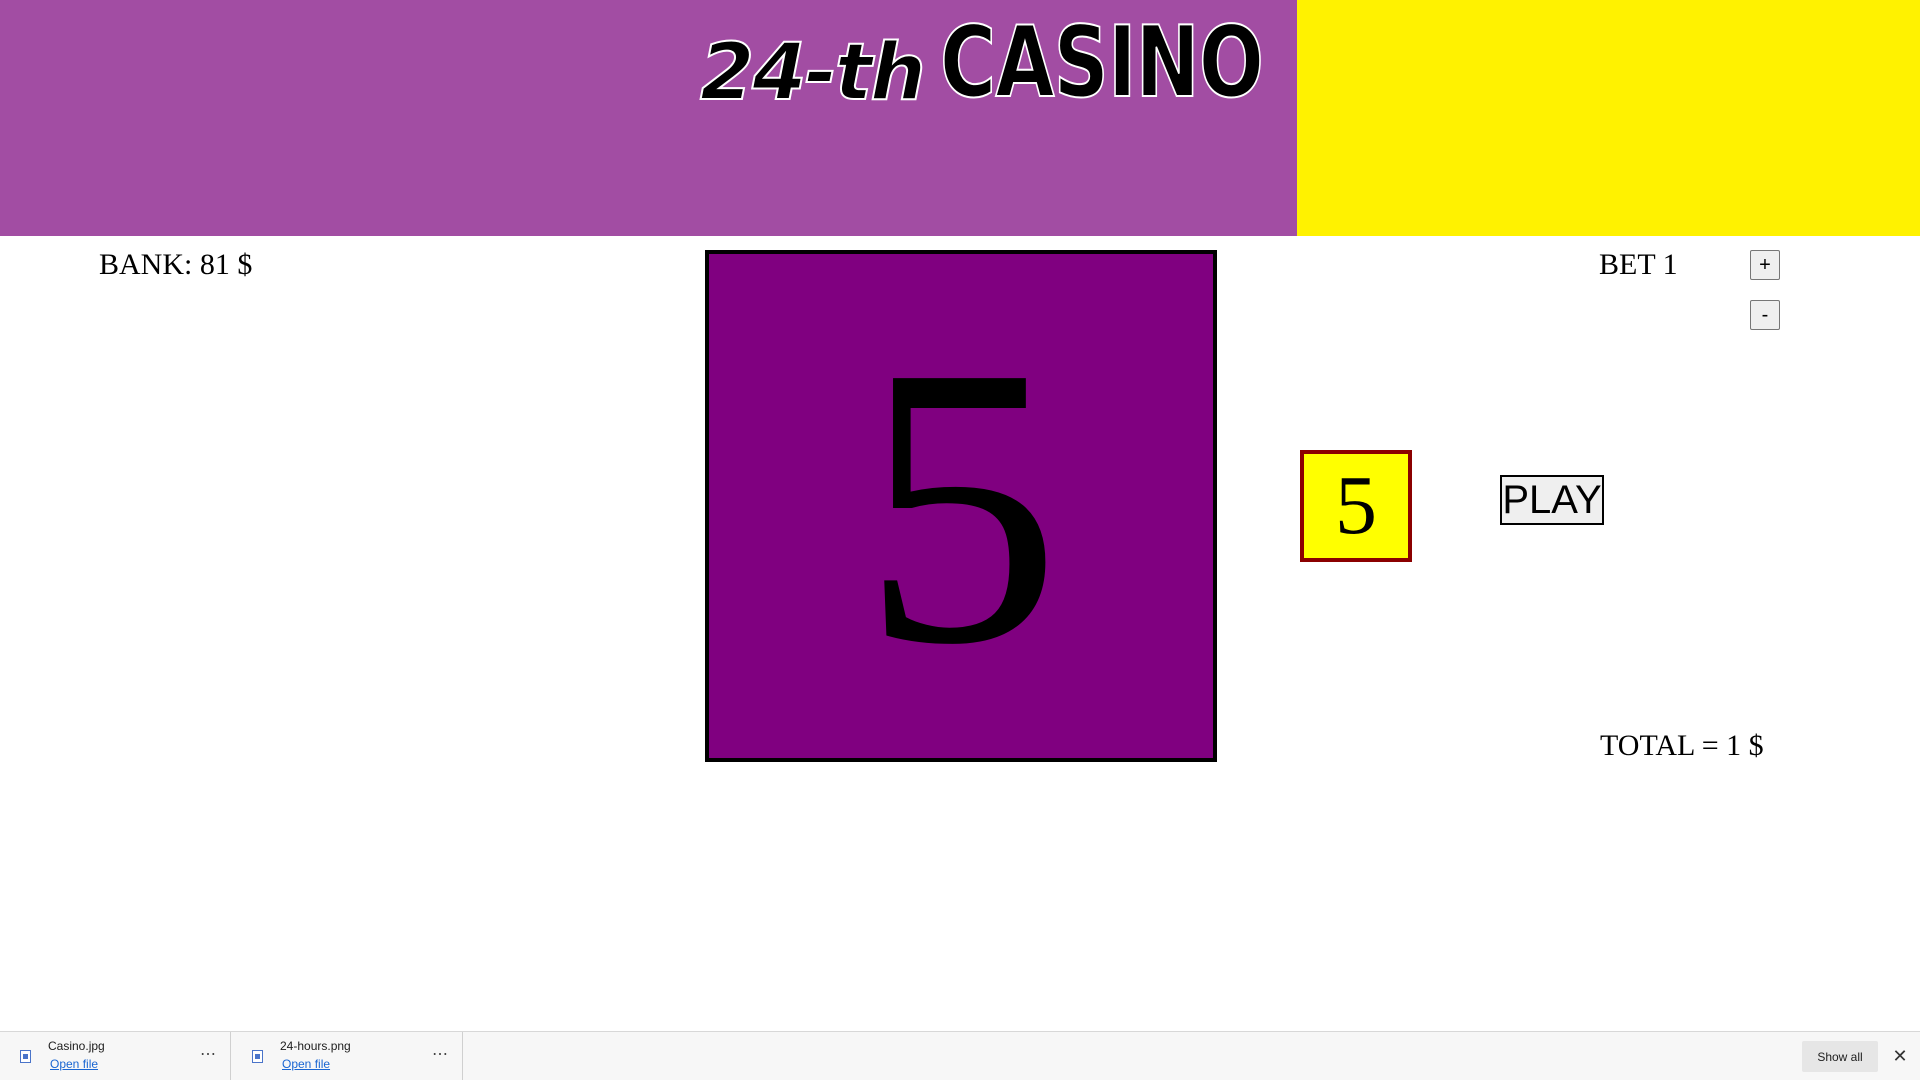 This screenshot has width=1920, height=1080. I want to click on selected-number-display: 5, so click(1356, 506).